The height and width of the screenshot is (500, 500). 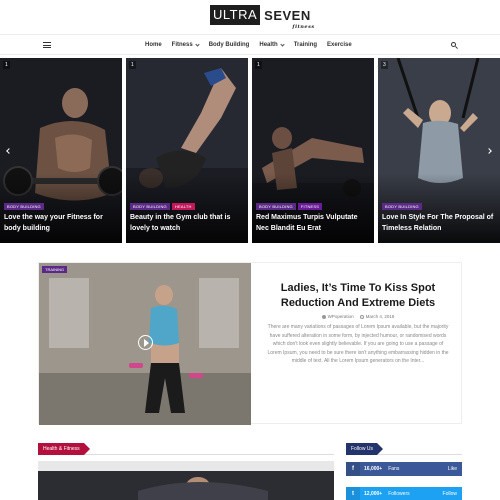 I want to click on post-author-name: WPoperation, so click(x=340, y=316).